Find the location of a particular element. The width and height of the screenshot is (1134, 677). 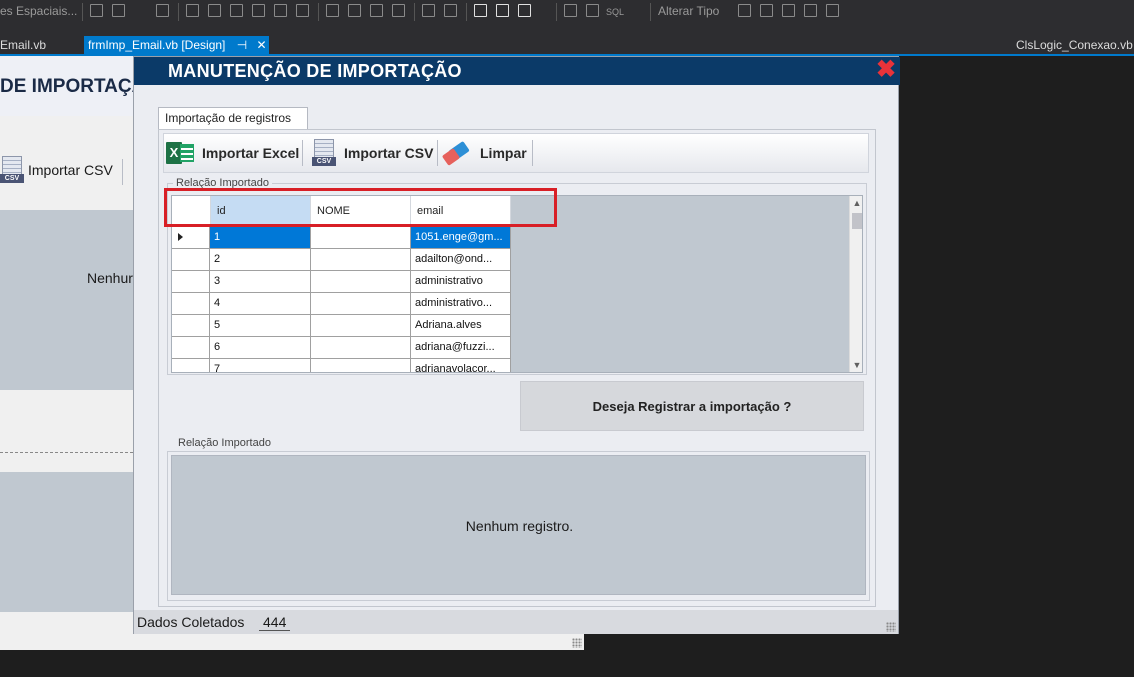

align-right-icon is located at coordinates (192, 10).